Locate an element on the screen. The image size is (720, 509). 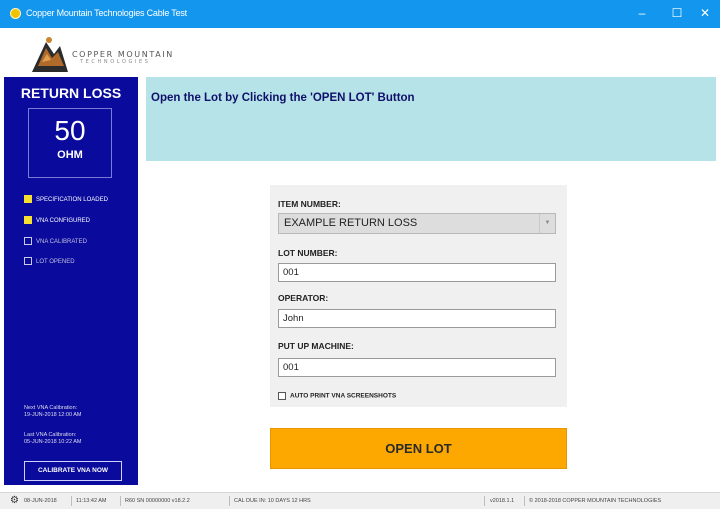
put-up-machine-label: PUT UP MACHINE: is located at coordinates (316, 346).